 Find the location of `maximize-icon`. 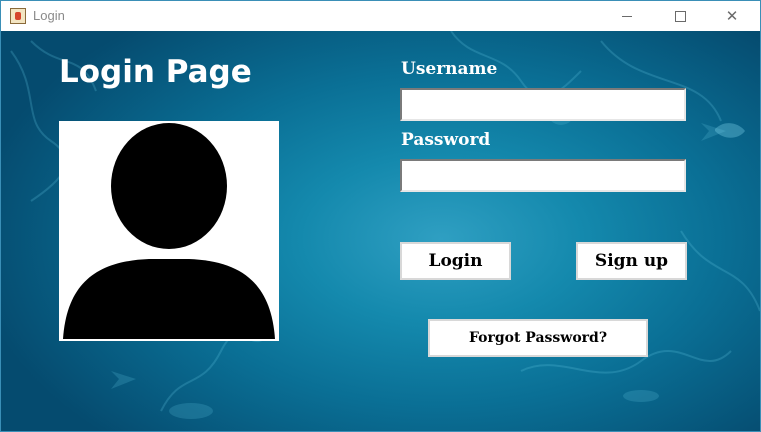

maximize-icon is located at coordinates (680, 16).